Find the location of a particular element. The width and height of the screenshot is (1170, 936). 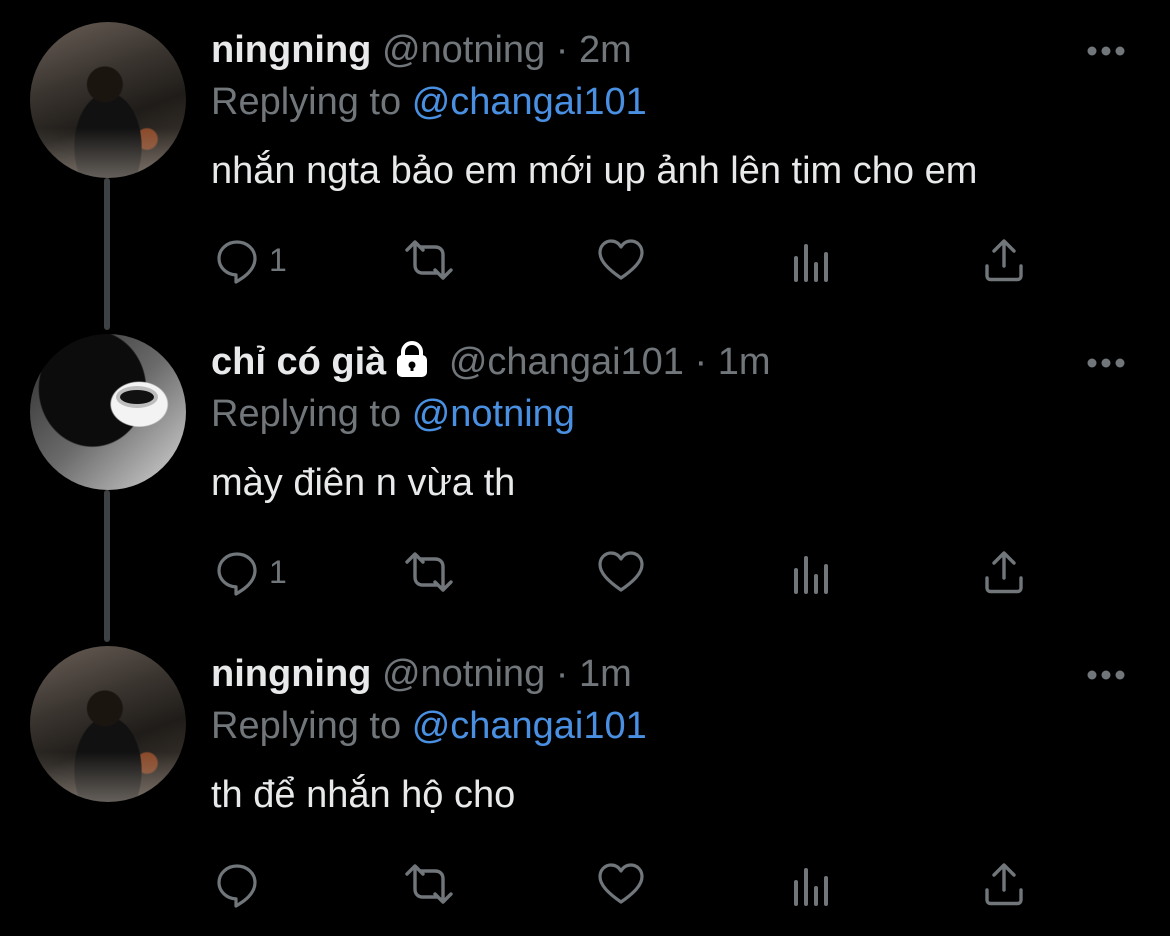

action-bar is located at coordinates (631, 884).